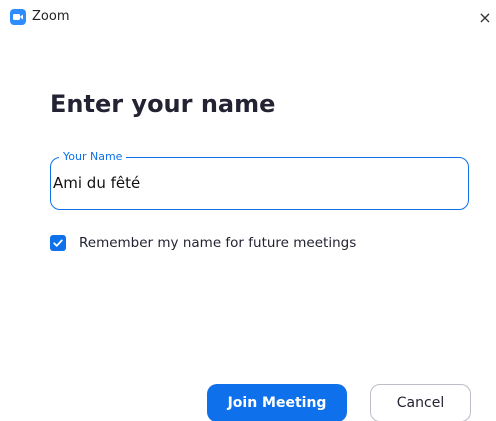 The image size is (496, 421). Describe the element at coordinates (253, 183) in the screenshot. I see `your-name-input` at that location.